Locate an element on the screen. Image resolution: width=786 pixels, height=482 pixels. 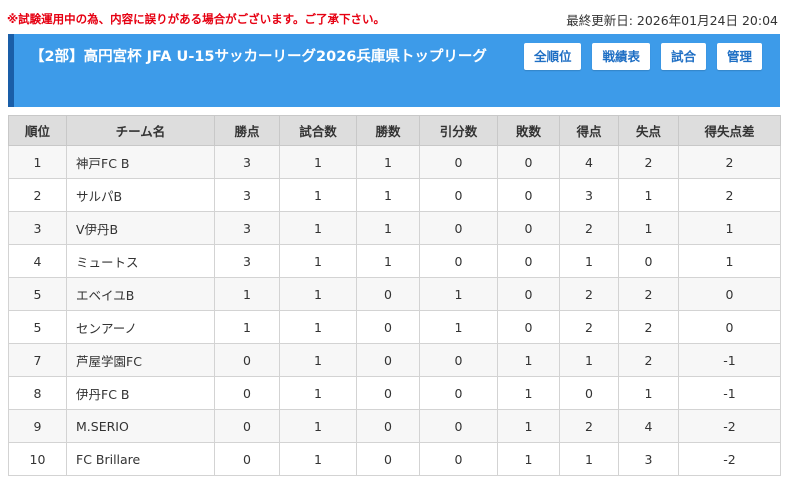
last-updated: 最終更新日: 2026年01月24日 20:04 is located at coordinates (672, 20).